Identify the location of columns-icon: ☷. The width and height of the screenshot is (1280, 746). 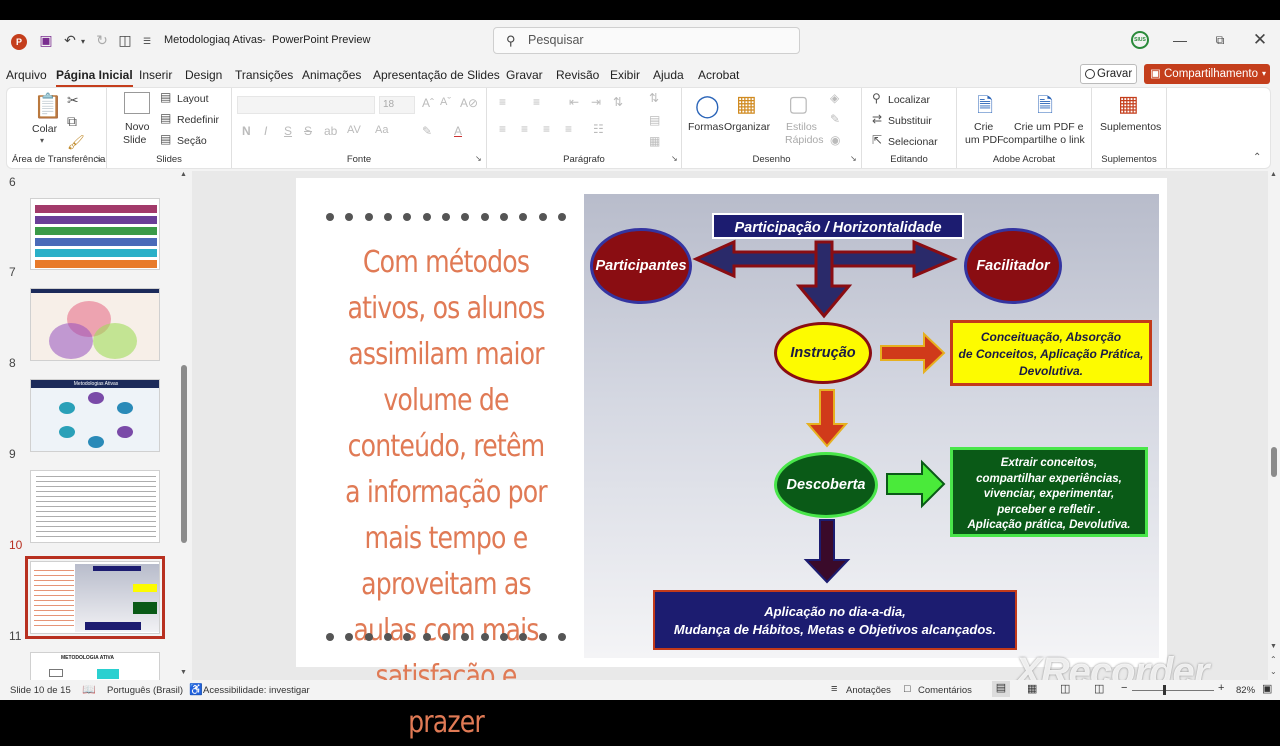
(598, 129).